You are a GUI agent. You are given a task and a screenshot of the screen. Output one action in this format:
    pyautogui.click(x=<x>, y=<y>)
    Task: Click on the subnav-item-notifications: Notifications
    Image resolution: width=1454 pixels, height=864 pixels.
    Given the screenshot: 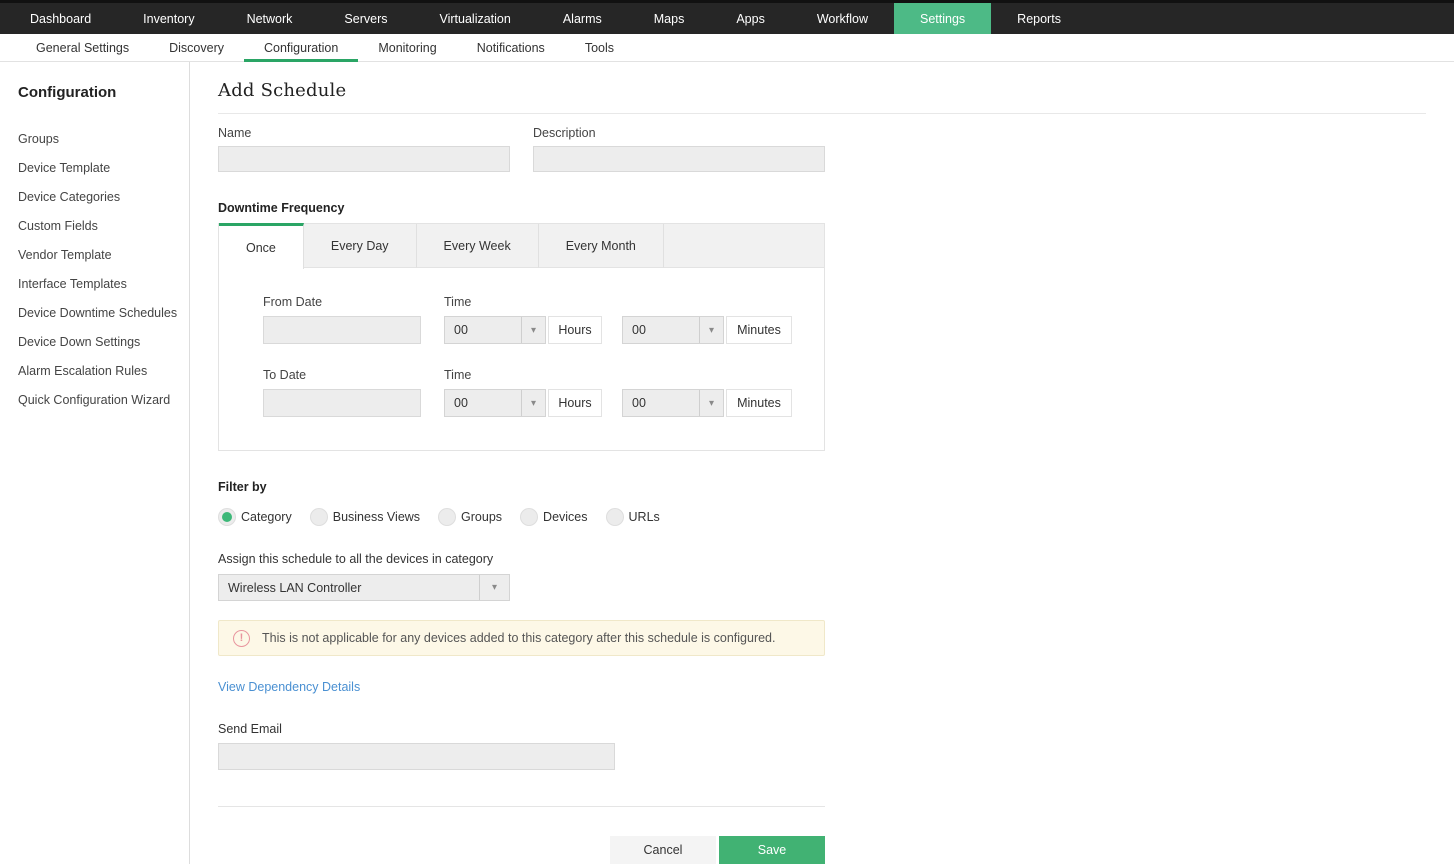 What is the action you would take?
    pyautogui.click(x=511, y=47)
    